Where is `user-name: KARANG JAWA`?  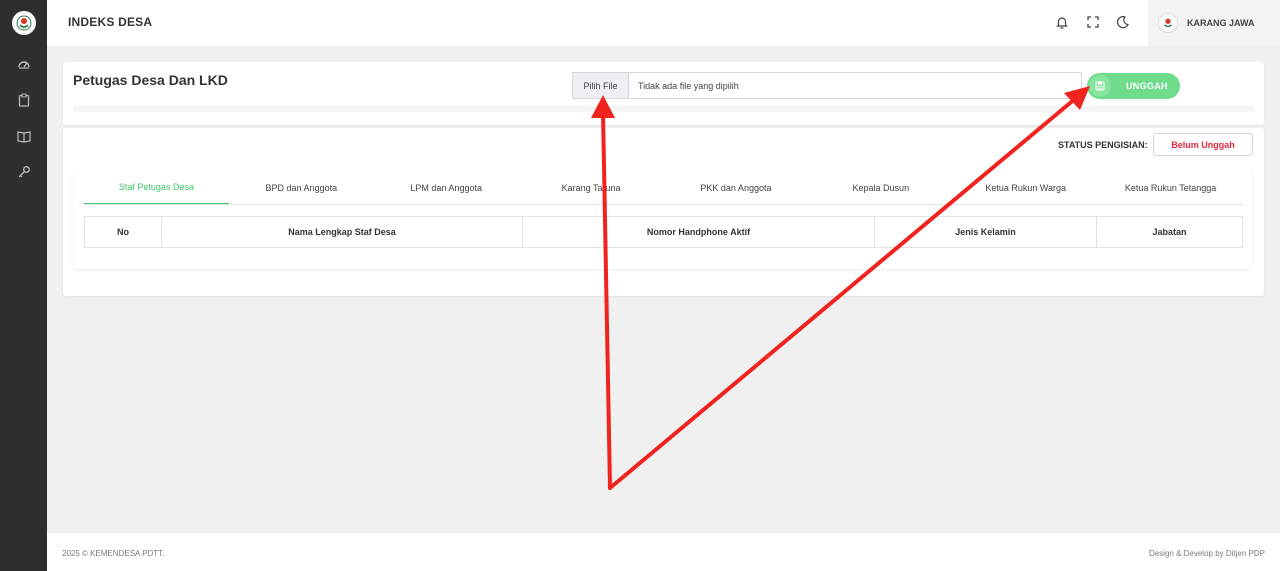
user-name: KARANG JAWA is located at coordinates (1221, 23).